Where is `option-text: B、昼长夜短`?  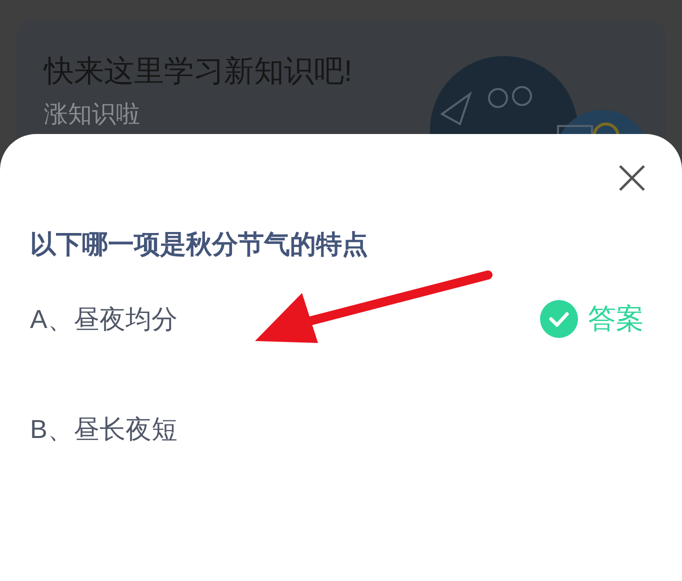 option-text: B、昼长夜短 is located at coordinates (104, 429).